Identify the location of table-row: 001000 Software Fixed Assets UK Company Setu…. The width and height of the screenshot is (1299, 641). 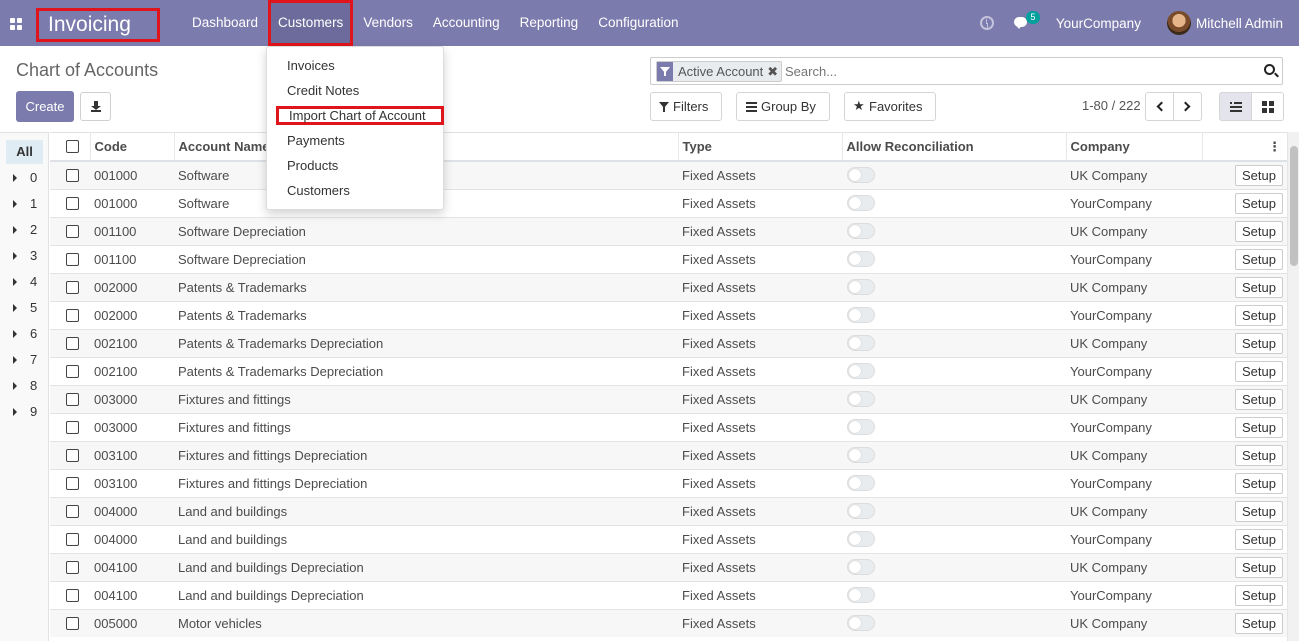
(668, 174).